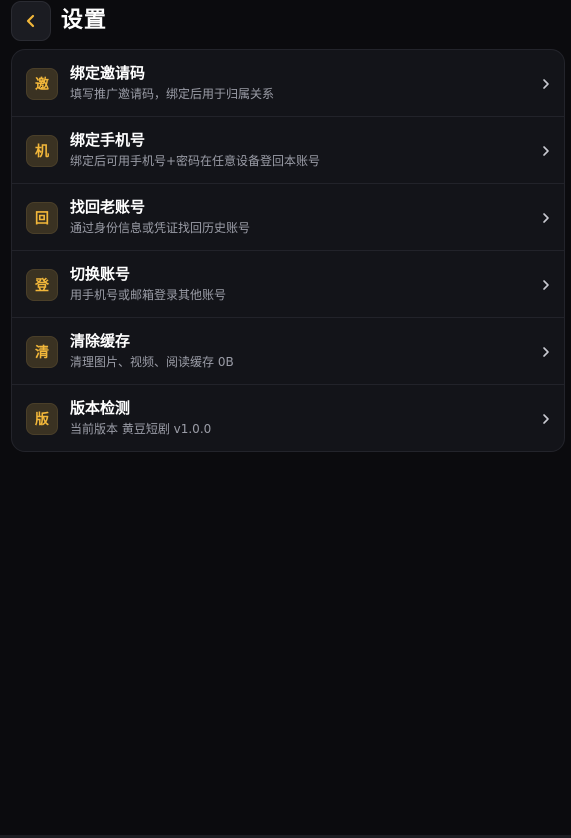 Image resolution: width=571 pixels, height=838 pixels. I want to click on setting-item-bind-invite-code: 邀 绑定邀请码 填写推广邀请码，绑定后用于归属关系, so click(288, 83).